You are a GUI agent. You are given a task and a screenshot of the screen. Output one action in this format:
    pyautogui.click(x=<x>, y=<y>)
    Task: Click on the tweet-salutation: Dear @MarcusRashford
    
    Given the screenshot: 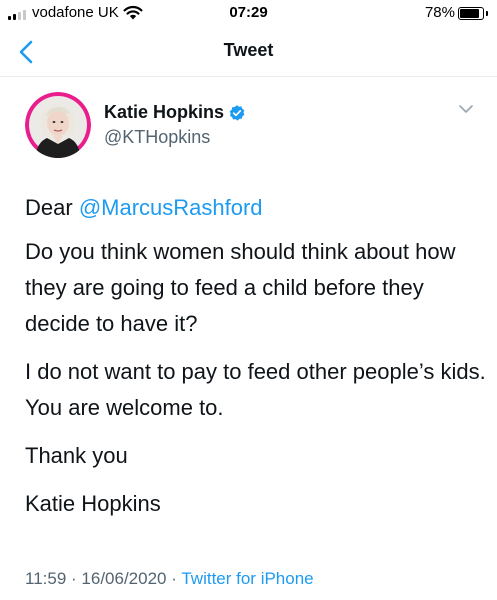 What is the action you would take?
    pyautogui.click(x=257, y=208)
    